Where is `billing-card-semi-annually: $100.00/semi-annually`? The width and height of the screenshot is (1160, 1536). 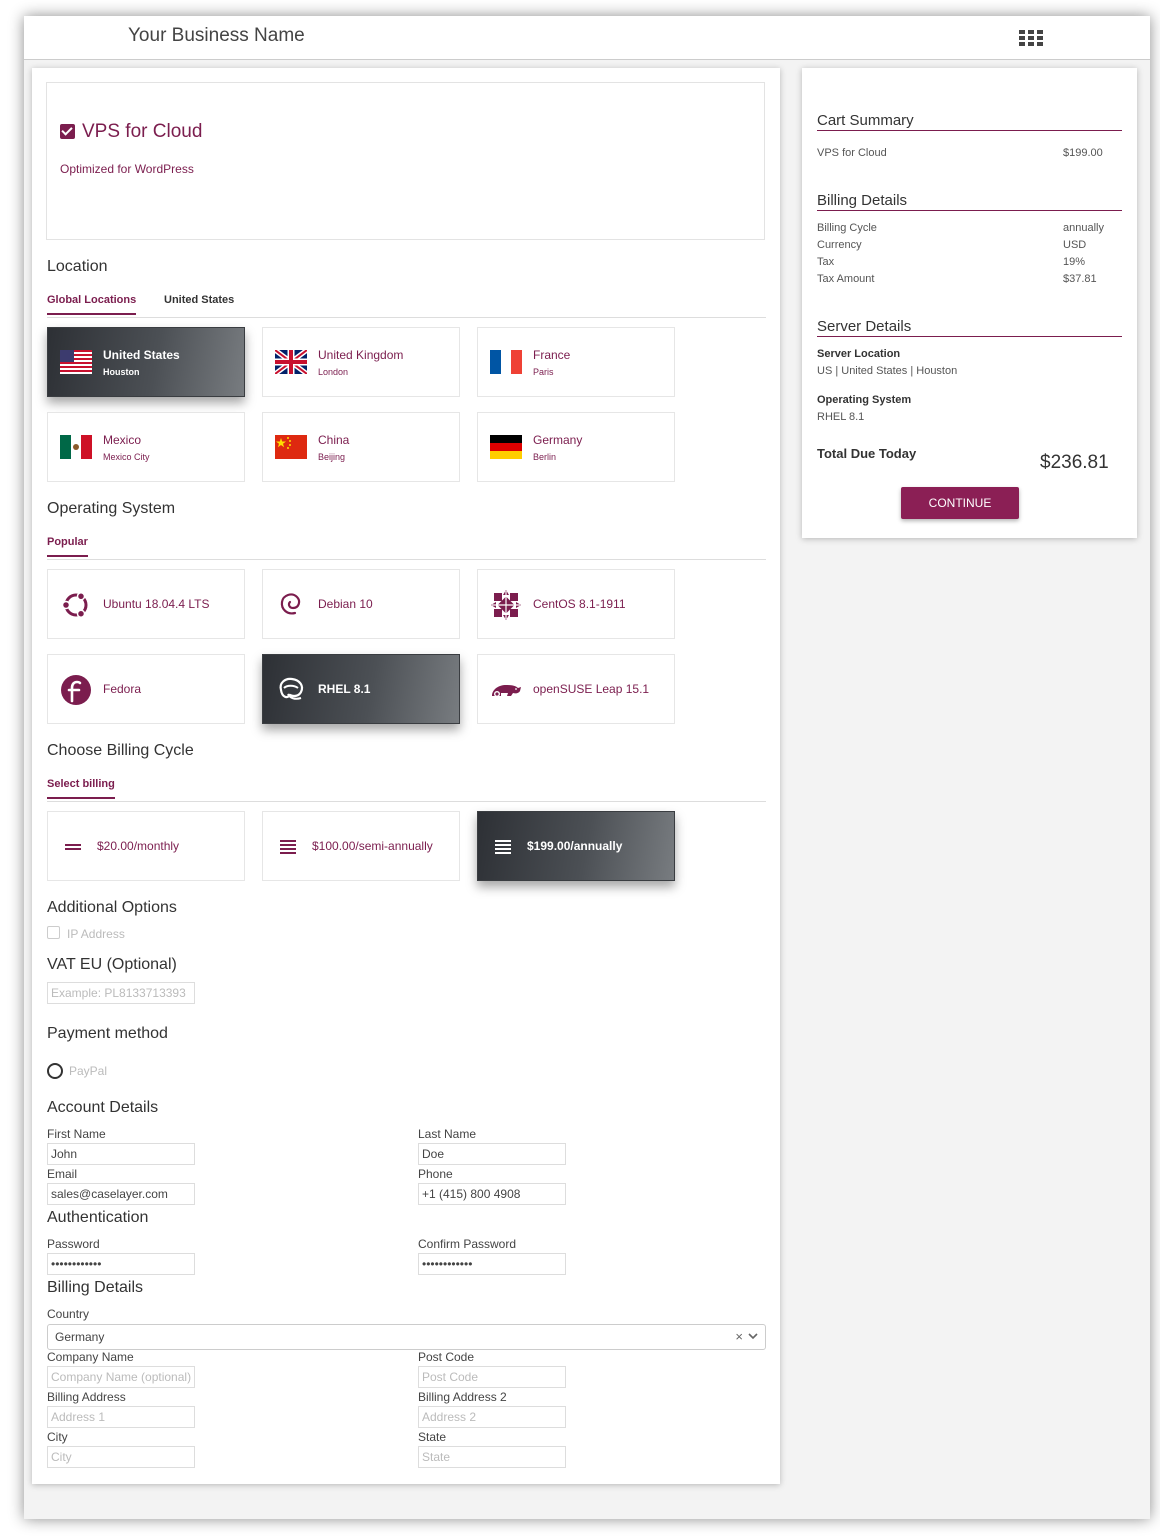 billing-card-semi-annually: $100.00/semi-annually is located at coordinates (361, 846).